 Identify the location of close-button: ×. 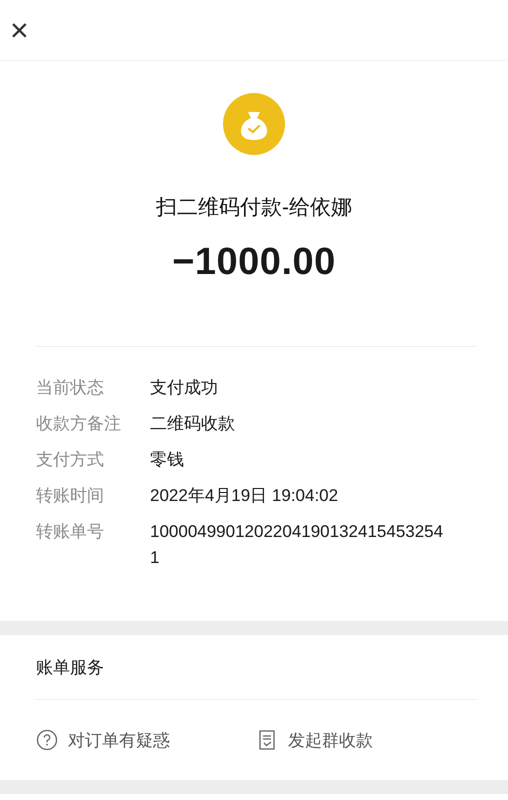
(19, 30).